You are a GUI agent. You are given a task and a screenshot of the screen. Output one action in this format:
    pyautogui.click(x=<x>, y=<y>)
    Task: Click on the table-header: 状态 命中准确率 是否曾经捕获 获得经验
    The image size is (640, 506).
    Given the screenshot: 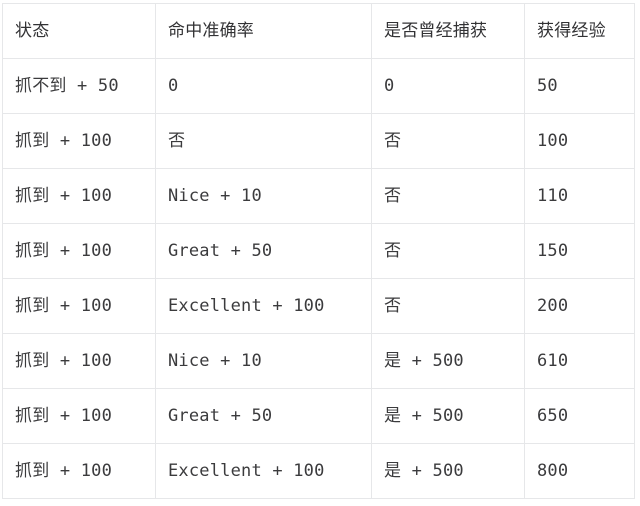 What is the action you would take?
    pyautogui.click(x=318, y=31)
    